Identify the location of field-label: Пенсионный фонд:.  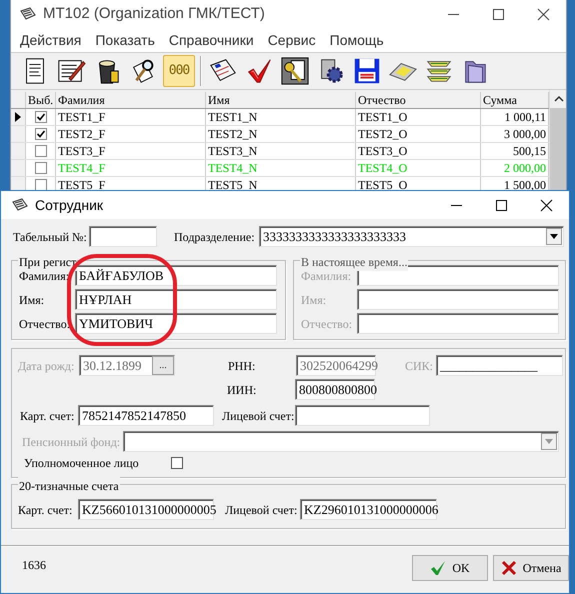
(72, 442).